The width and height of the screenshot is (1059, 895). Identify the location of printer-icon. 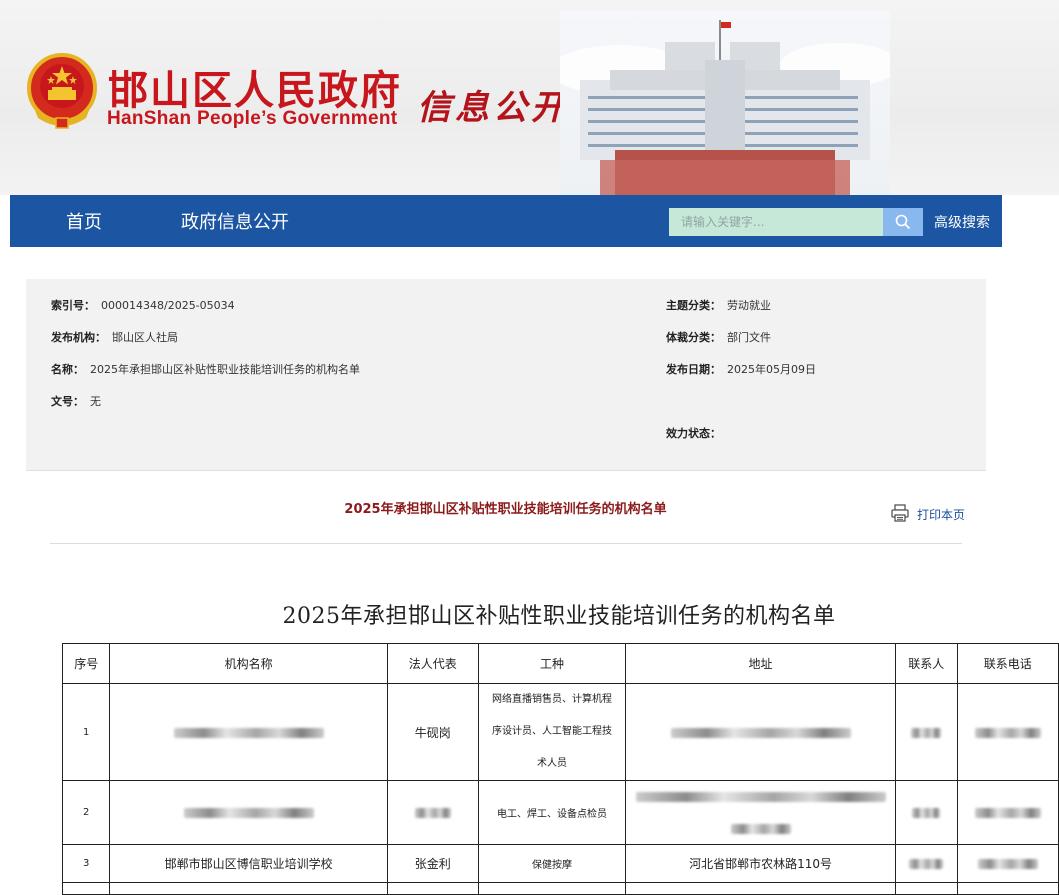
(900, 513).